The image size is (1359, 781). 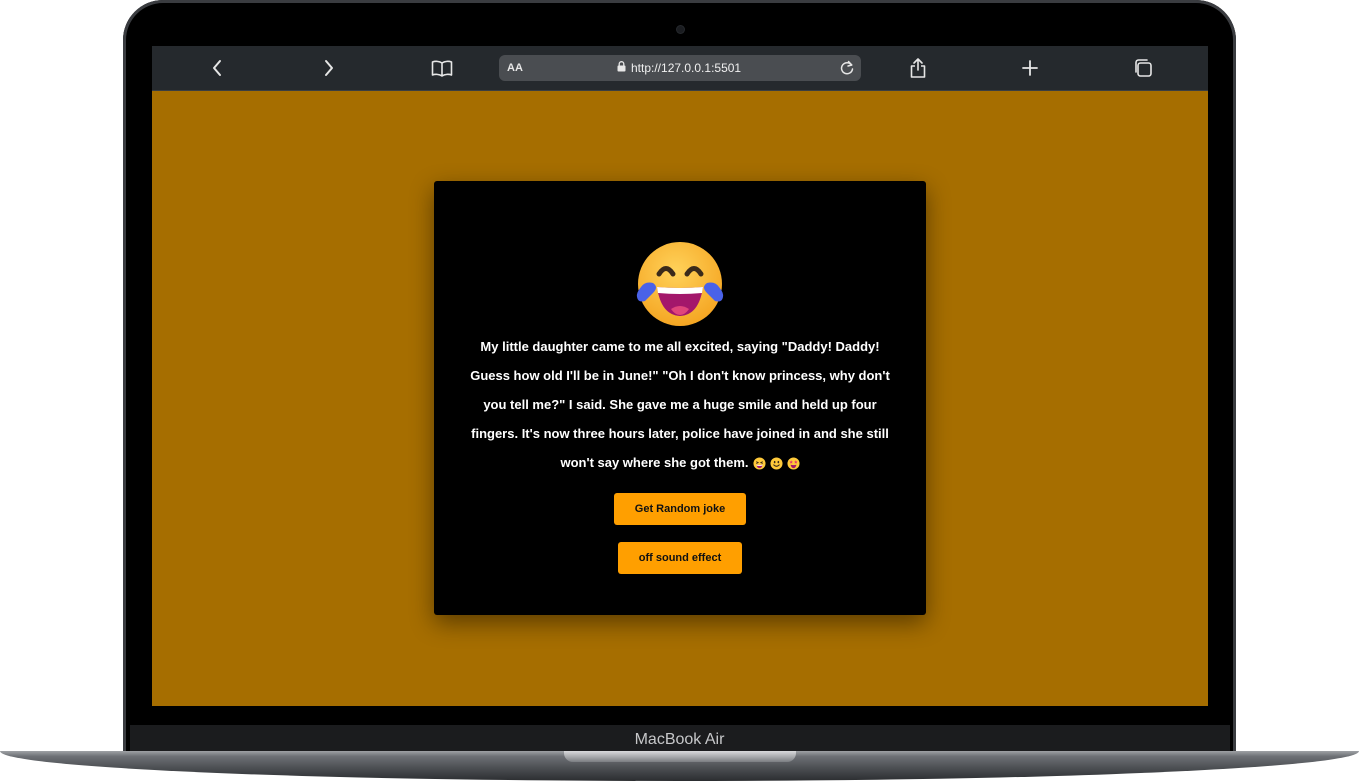 What do you see at coordinates (217, 68) in the screenshot?
I see `chevron-left-icon` at bounding box center [217, 68].